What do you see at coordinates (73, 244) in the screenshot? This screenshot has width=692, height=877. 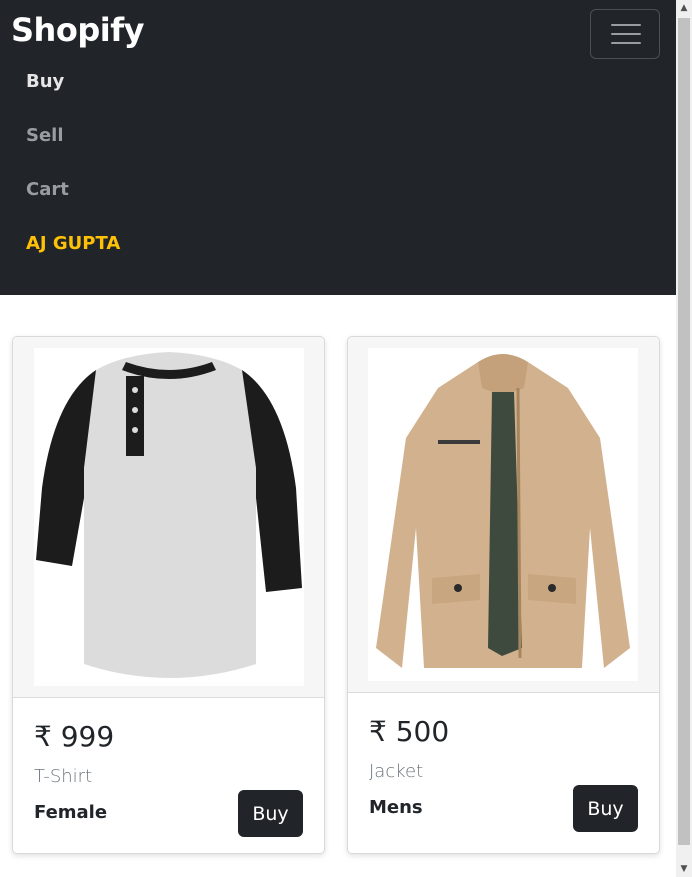 I see `nav-item-user: AJ GUPTA` at bounding box center [73, 244].